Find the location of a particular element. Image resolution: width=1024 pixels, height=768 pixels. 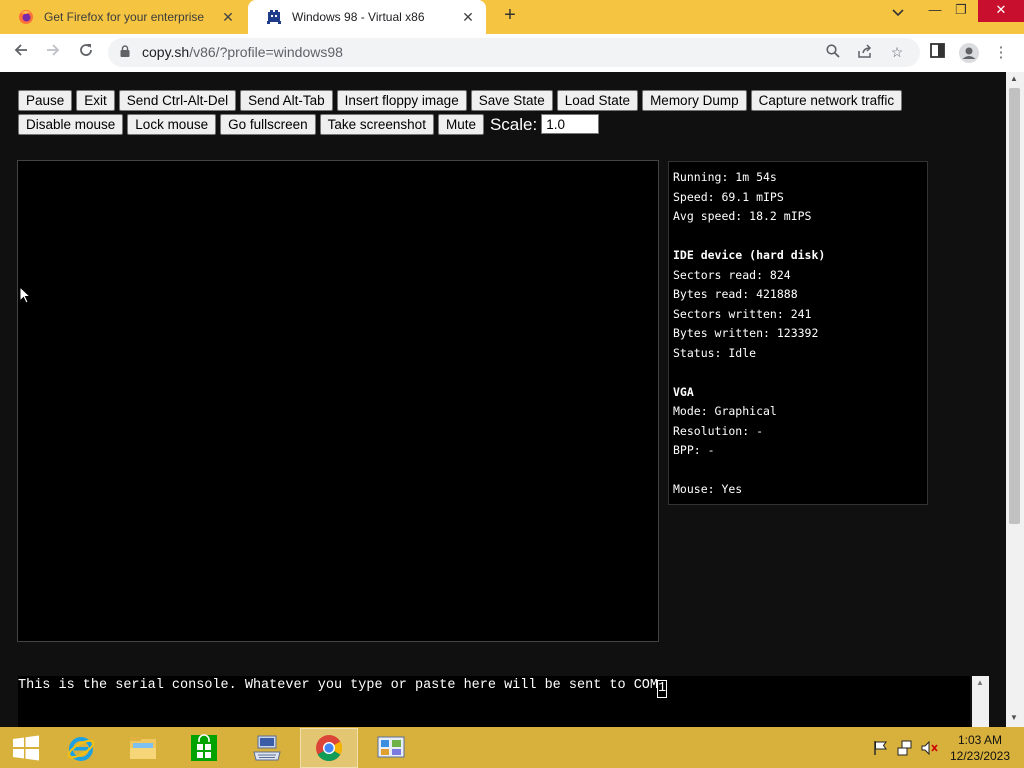

start-button is located at coordinates (29, 748).